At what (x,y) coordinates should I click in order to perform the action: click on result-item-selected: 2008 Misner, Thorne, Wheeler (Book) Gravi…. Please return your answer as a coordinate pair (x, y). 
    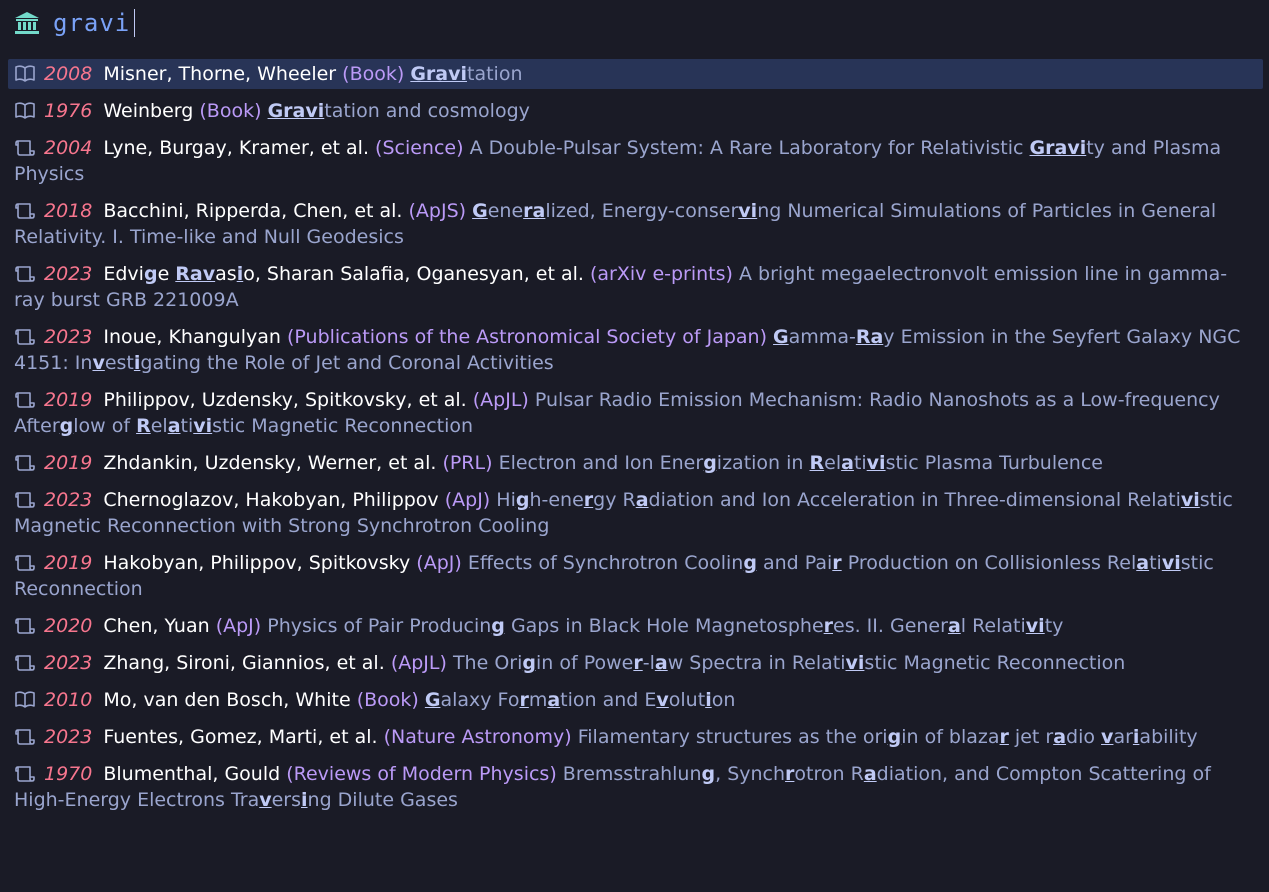
    Looking at the image, I should click on (635, 74).